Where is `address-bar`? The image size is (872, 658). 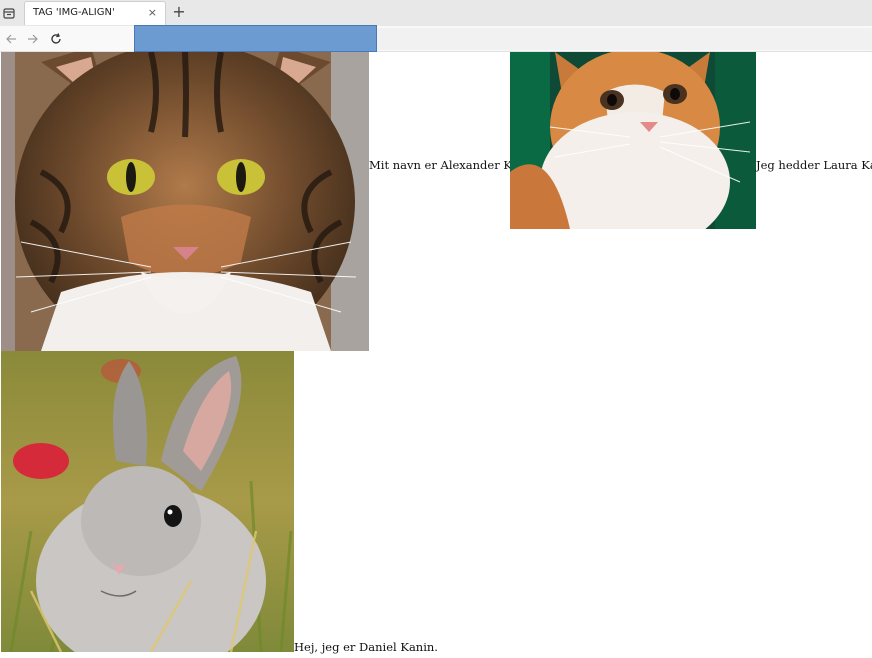
address-bar is located at coordinates (624, 39).